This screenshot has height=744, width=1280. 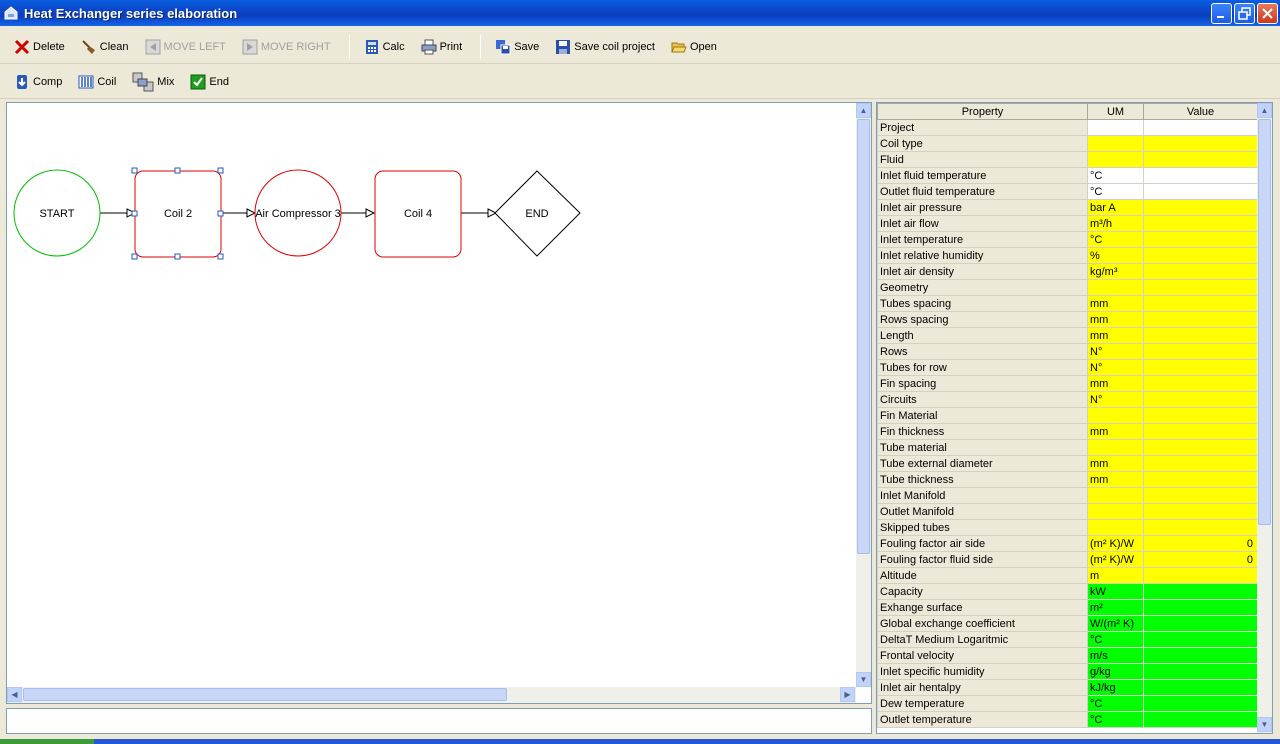 I want to click on coil-2-node: Coil 2, so click(x=177, y=213).